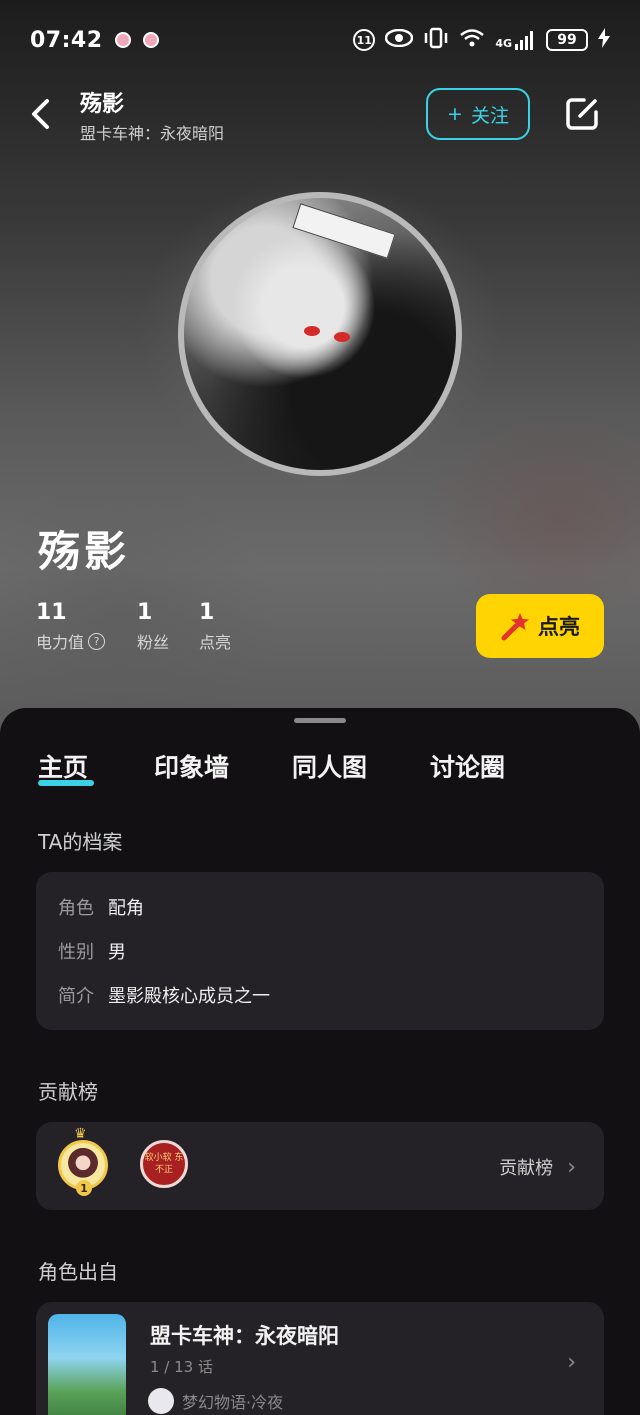 Image resolution: width=640 pixels, height=1415 pixels. I want to click on tab-home: 主页, so click(63, 766).